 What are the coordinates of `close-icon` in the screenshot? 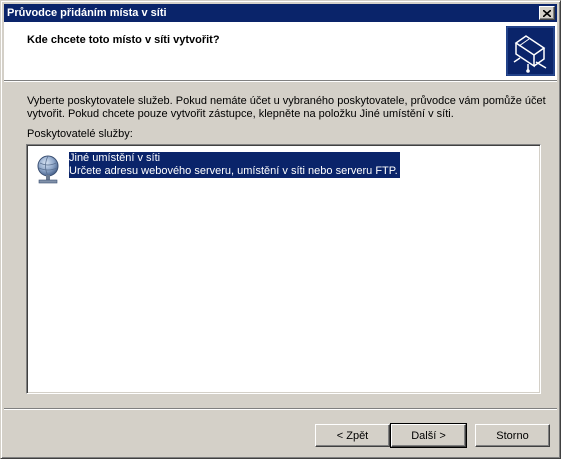 It's located at (547, 13).